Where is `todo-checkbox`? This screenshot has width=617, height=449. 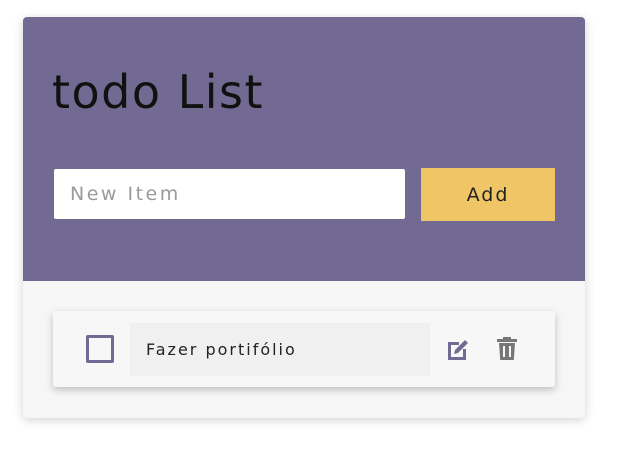 todo-checkbox is located at coordinates (100, 349).